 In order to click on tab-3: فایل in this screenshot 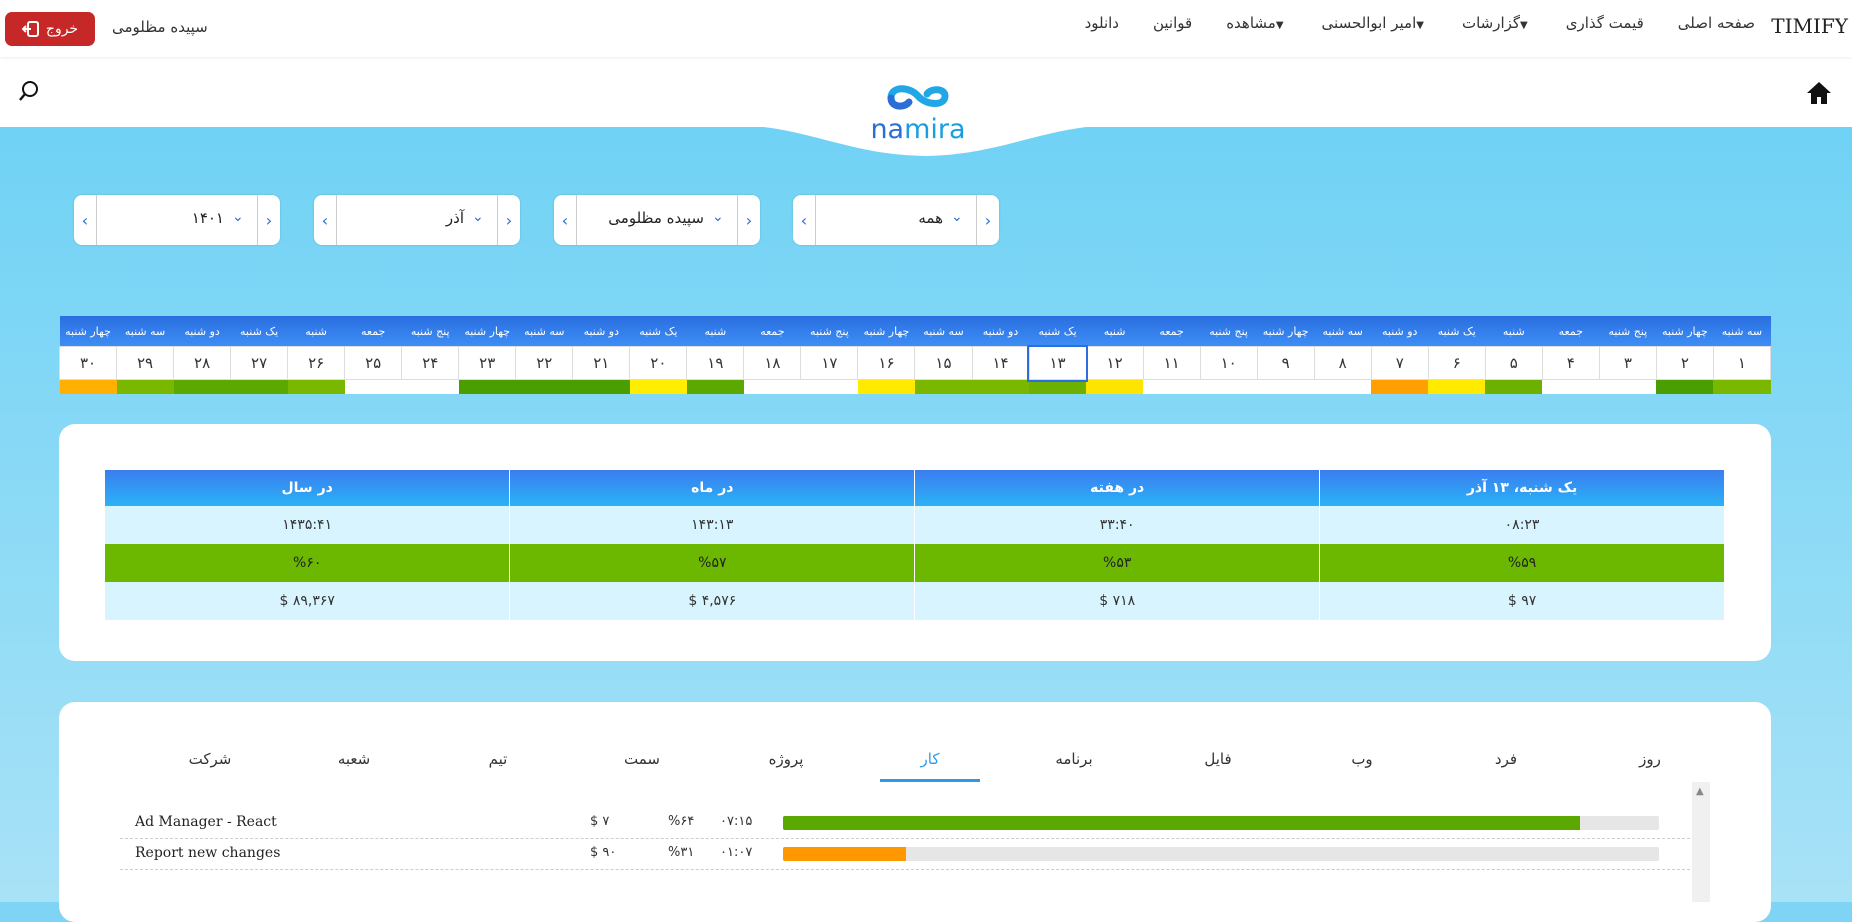, I will do `click(1218, 766)`.